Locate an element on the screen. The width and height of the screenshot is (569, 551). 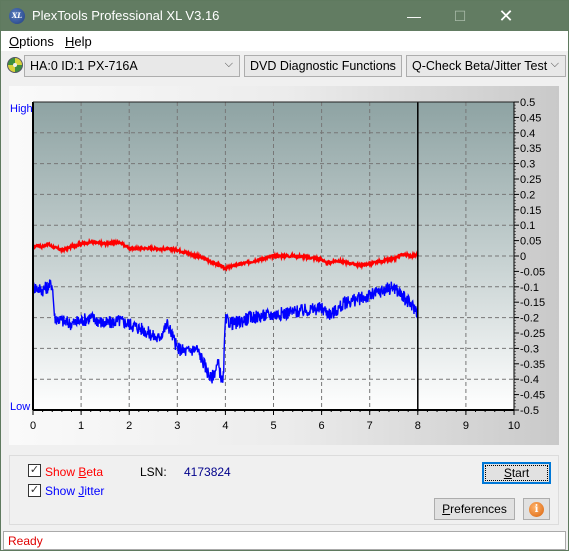
menu-options: Options is located at coordinates (31, 41).